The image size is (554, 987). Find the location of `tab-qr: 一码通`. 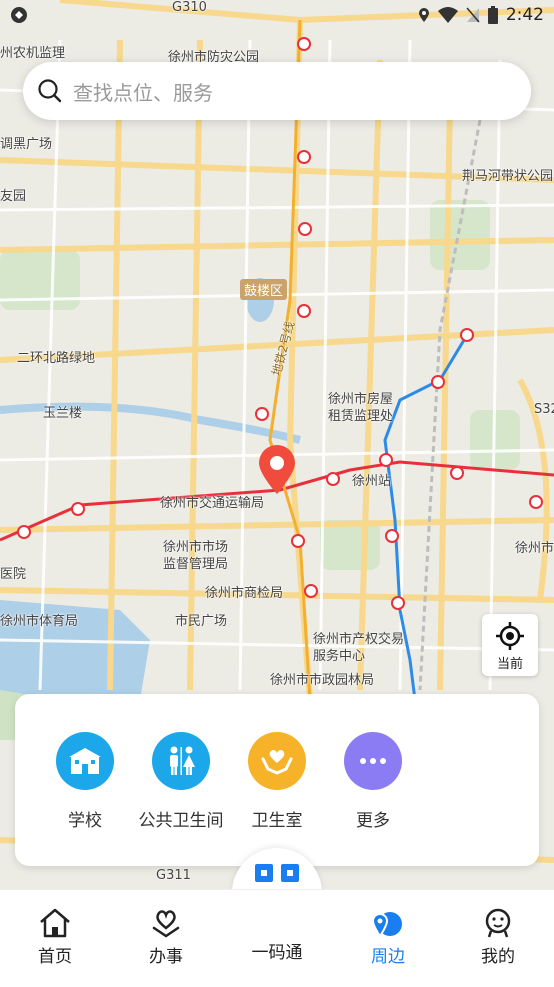

tab-qr: 一码通 is located at coordinates (277, 926).